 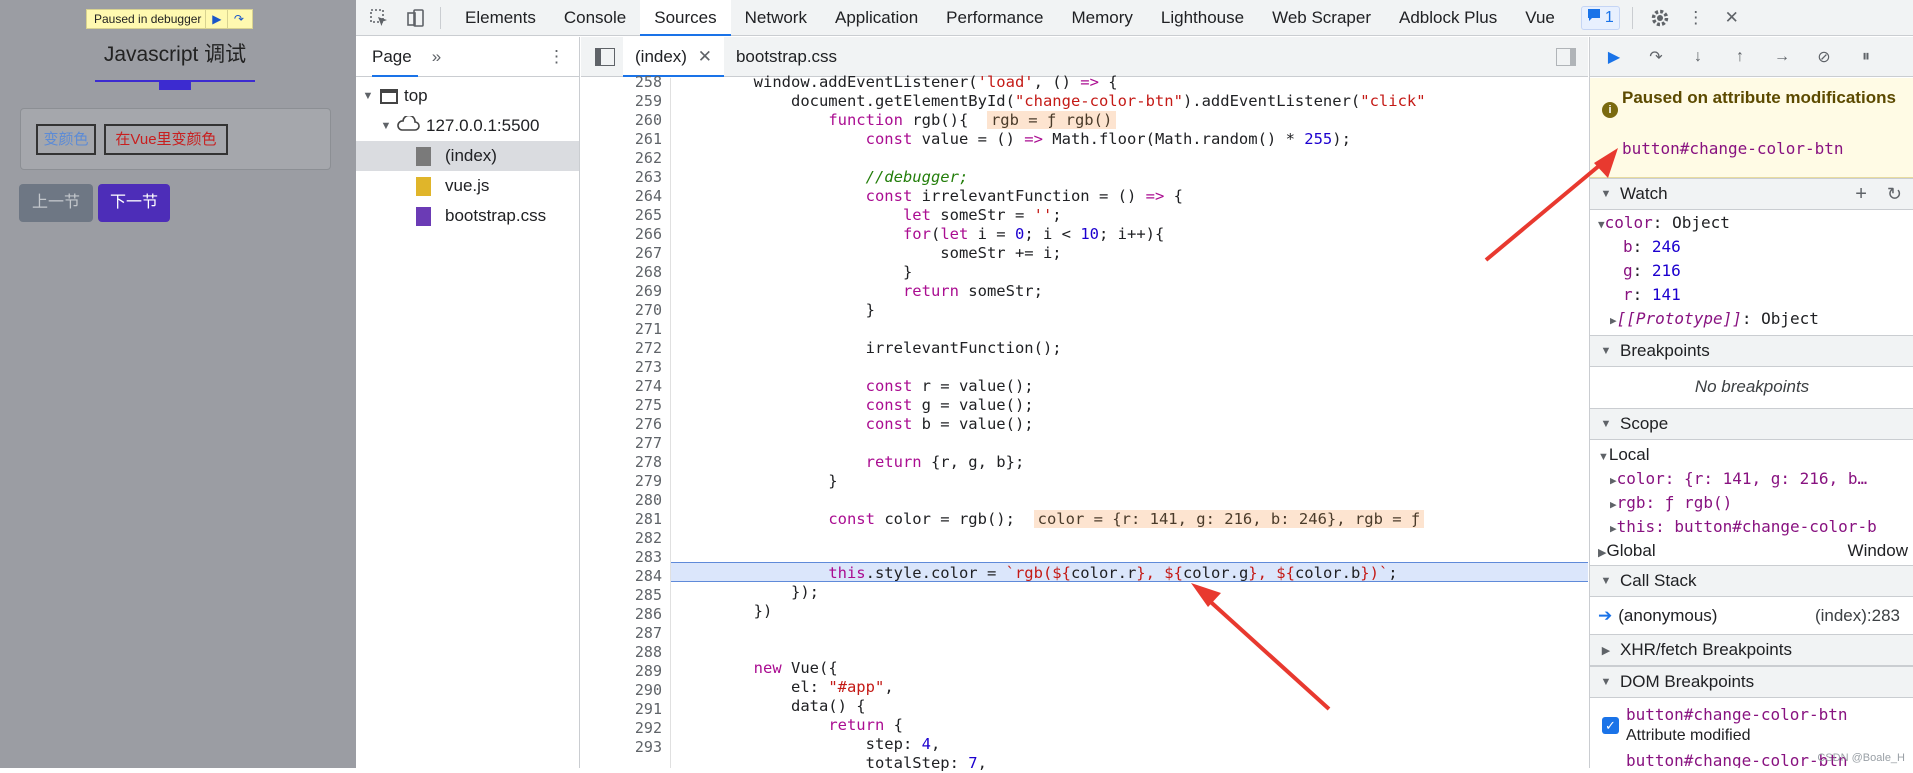 What do you see at coordinates (1861, 194) in the screenshot?
I see `add-watch-icon: +` at bounding box center [1861, 194].